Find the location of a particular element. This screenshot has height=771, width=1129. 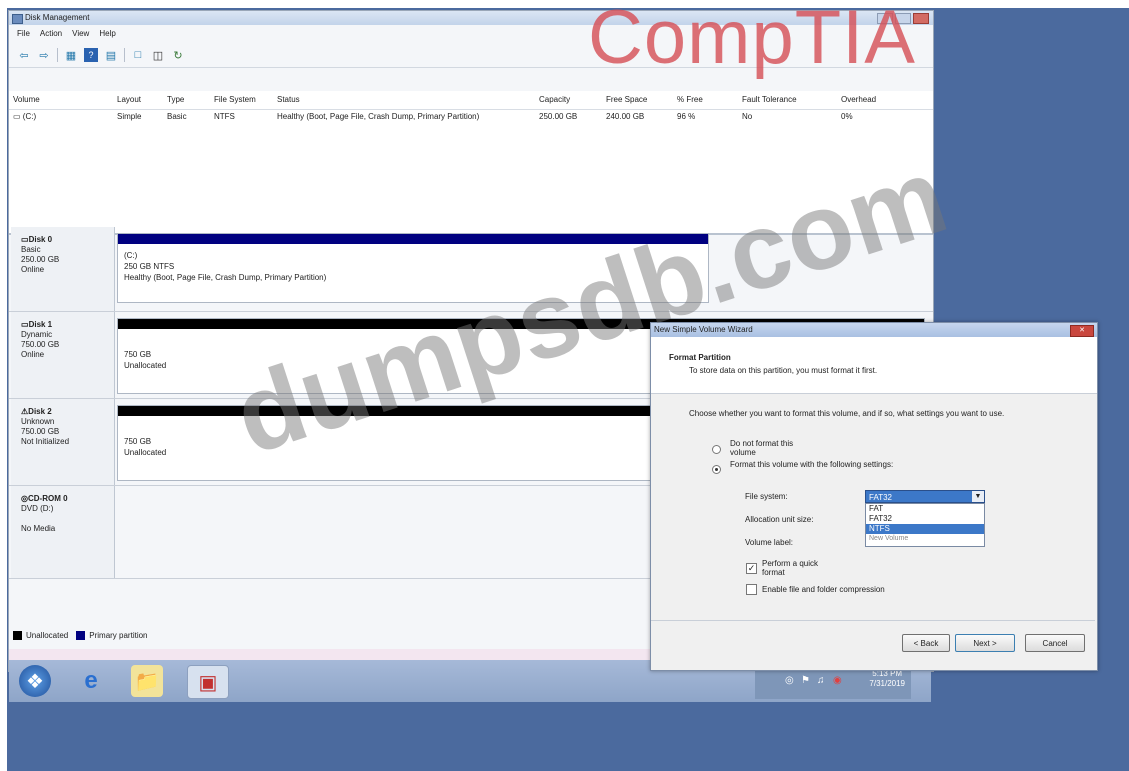

layout-cell: Simple is located at coordinates (129, 116).